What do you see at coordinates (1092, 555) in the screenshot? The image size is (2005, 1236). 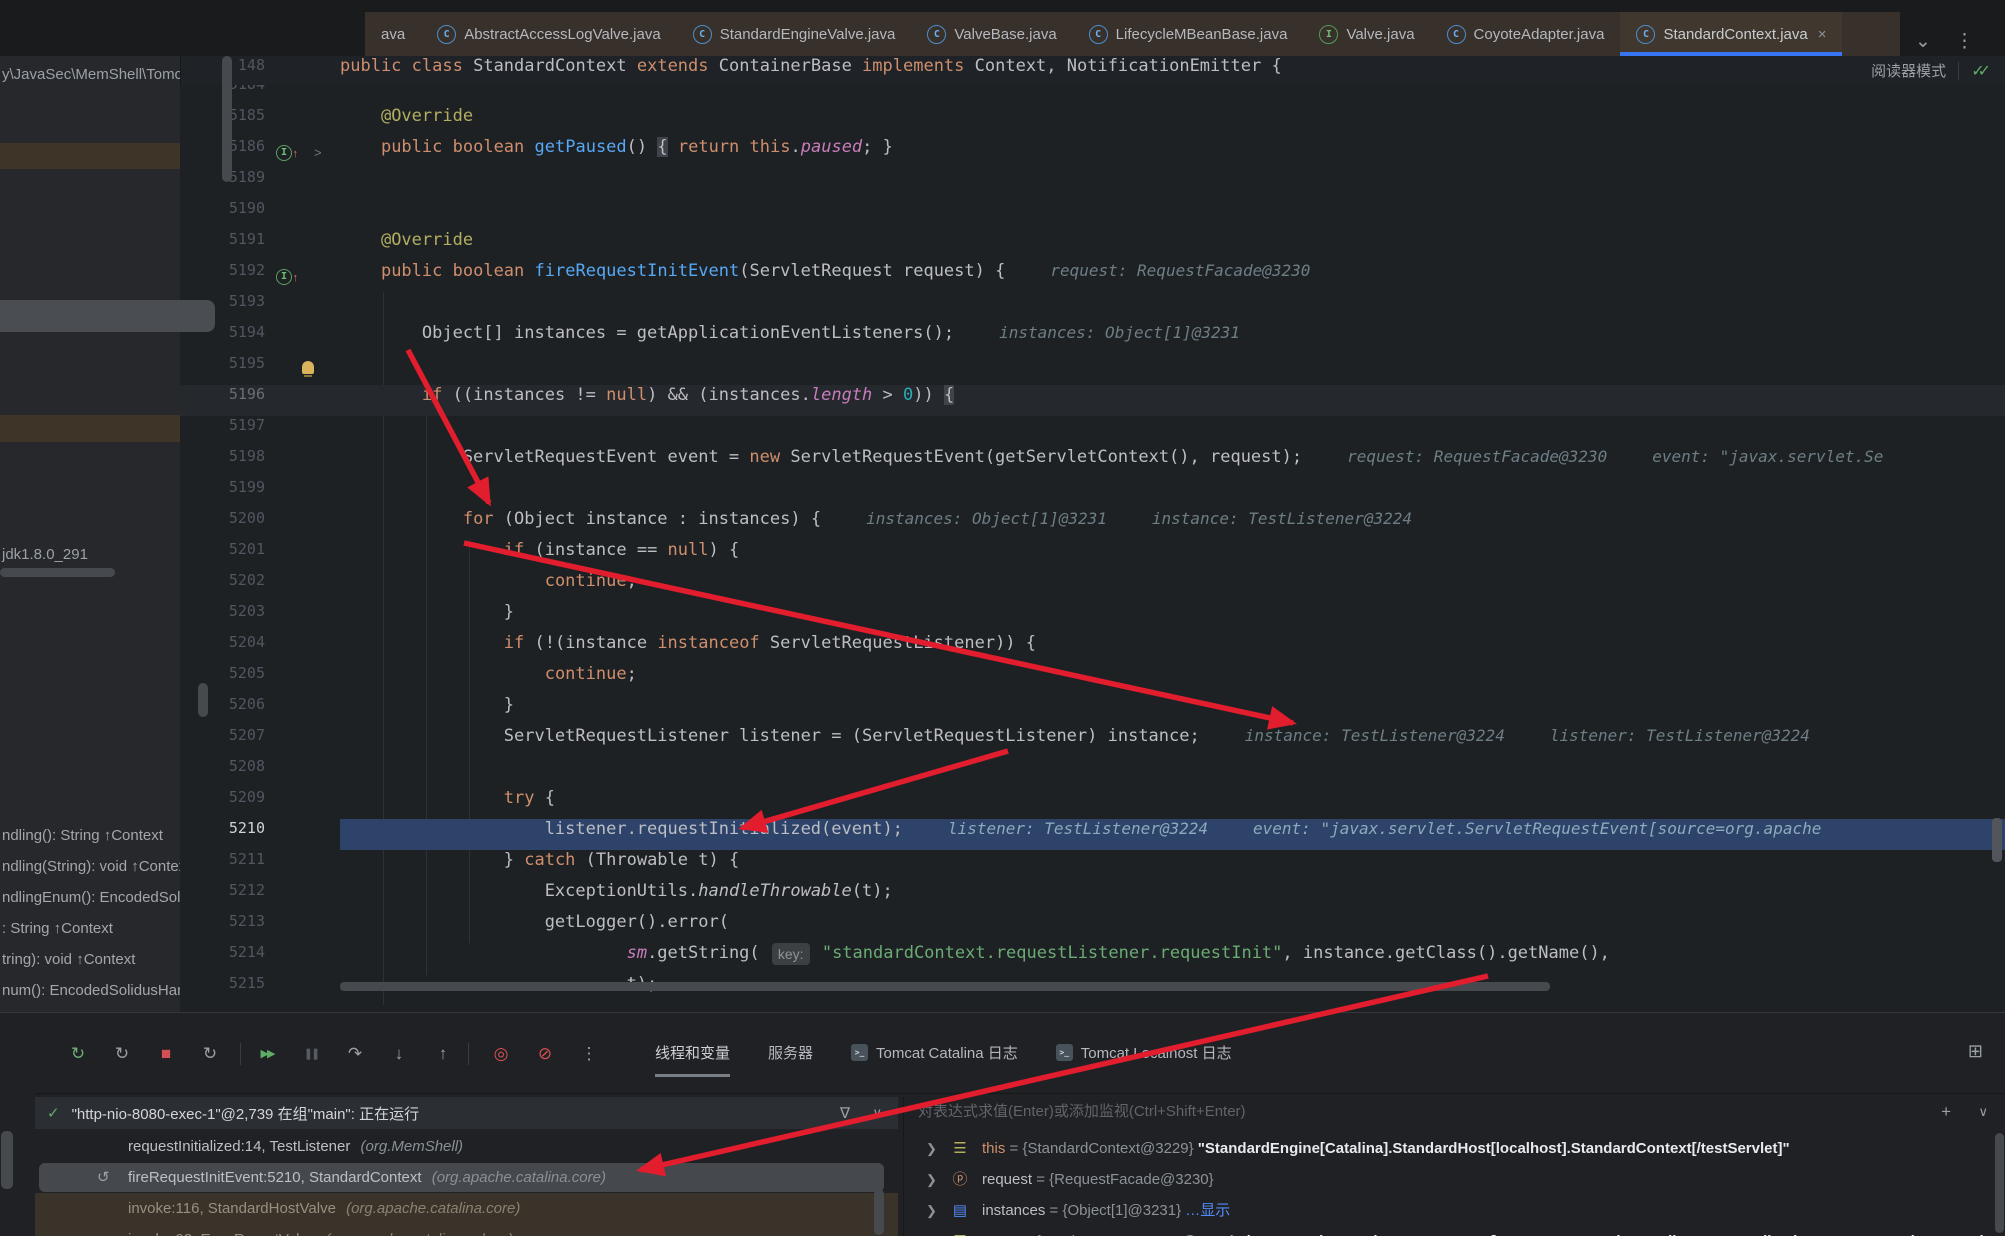 I see `code-line: 5201 if (instance == null) {` at bounding box center [1092, 555].